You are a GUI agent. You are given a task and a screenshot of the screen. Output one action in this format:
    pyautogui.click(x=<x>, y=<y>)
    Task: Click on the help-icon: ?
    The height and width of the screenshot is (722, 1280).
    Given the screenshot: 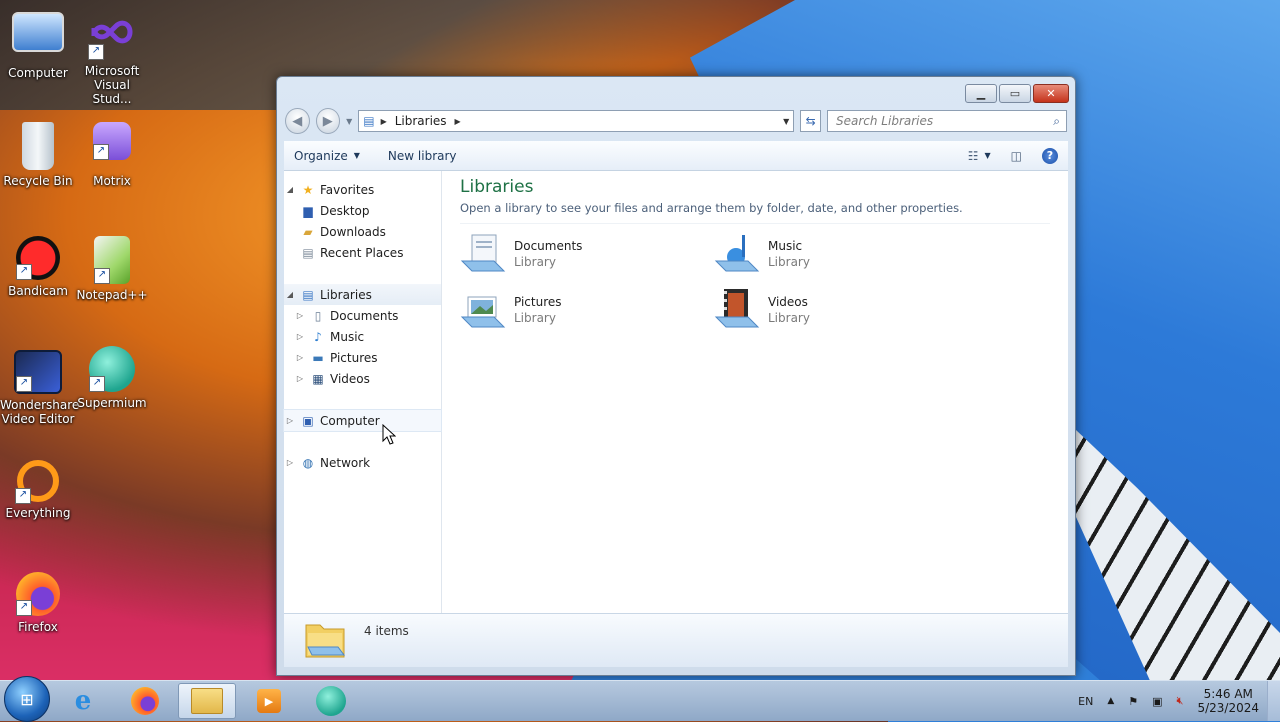 What is the action you would take?
    pyautogui.click(x=1050, y=155)
    